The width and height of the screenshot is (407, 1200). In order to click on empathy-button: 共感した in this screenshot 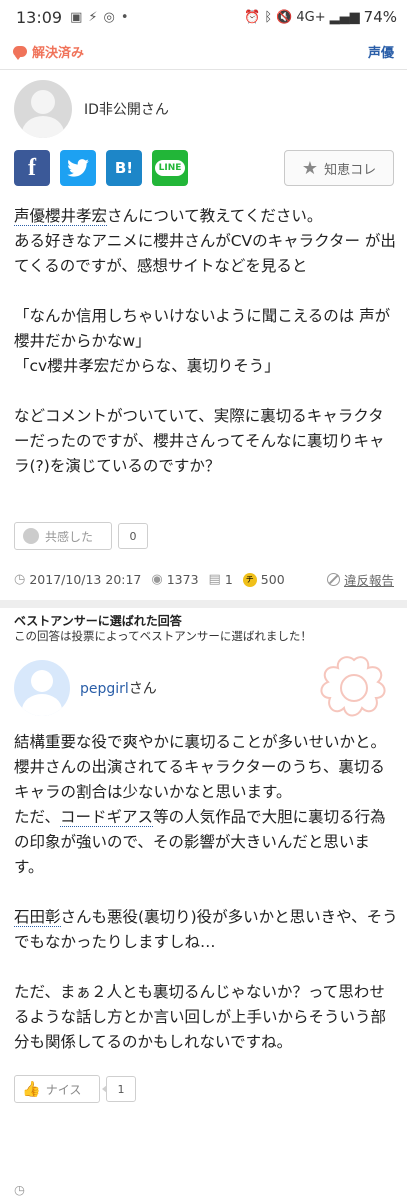, I will do `click(63, 536)`.